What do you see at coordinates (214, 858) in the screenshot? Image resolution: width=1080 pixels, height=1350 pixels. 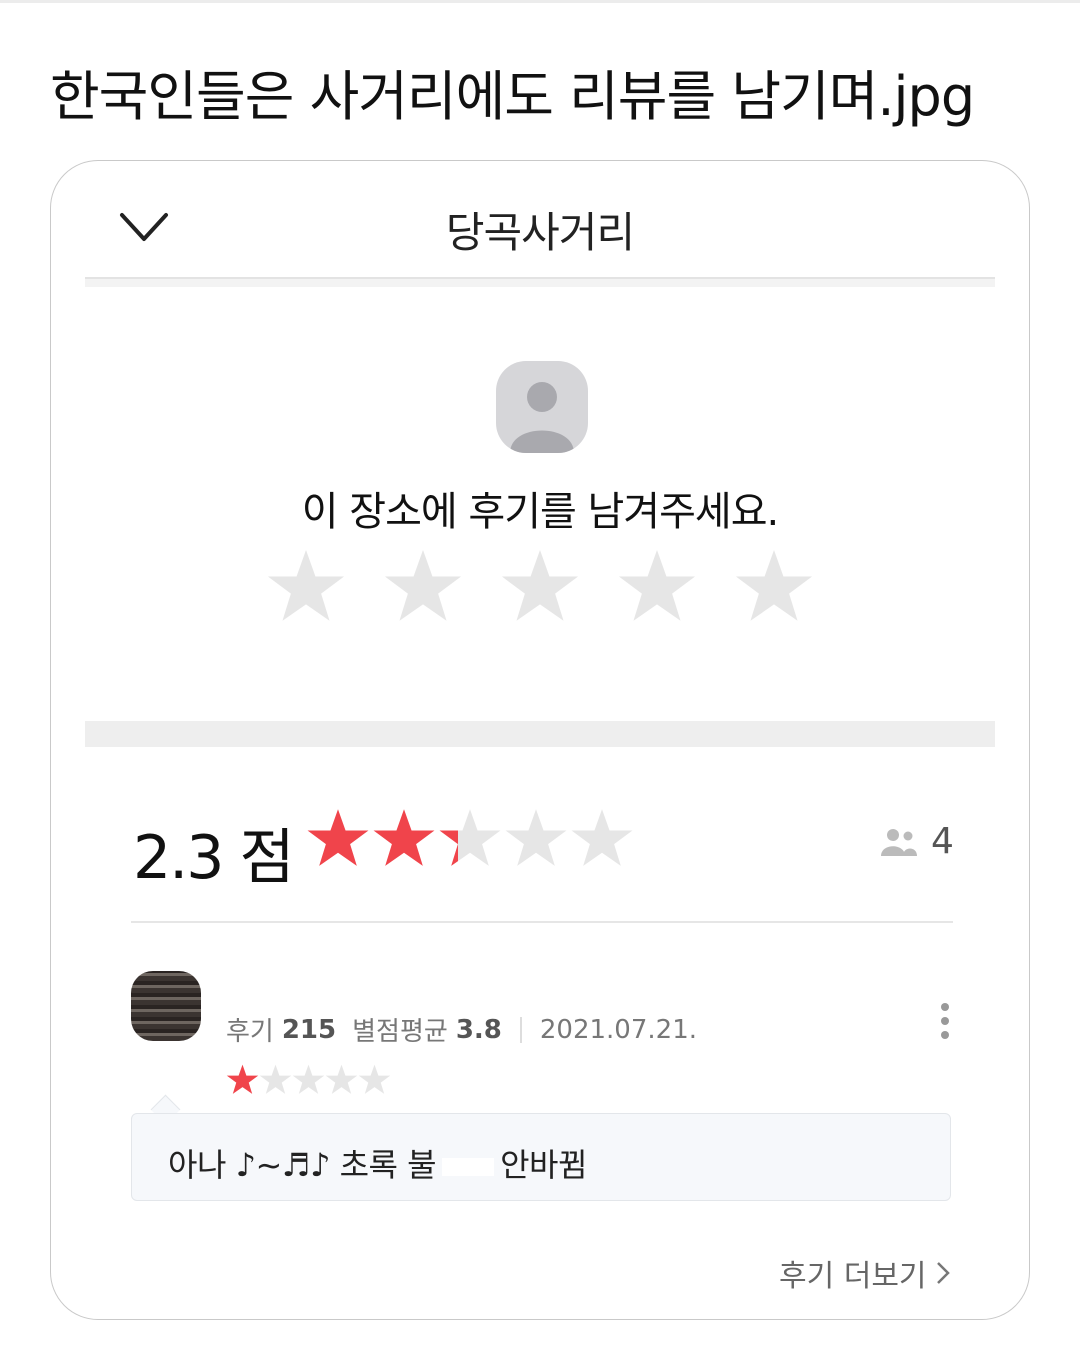 I see `average-score: 2.3 점` at bounding box center [214, 858].